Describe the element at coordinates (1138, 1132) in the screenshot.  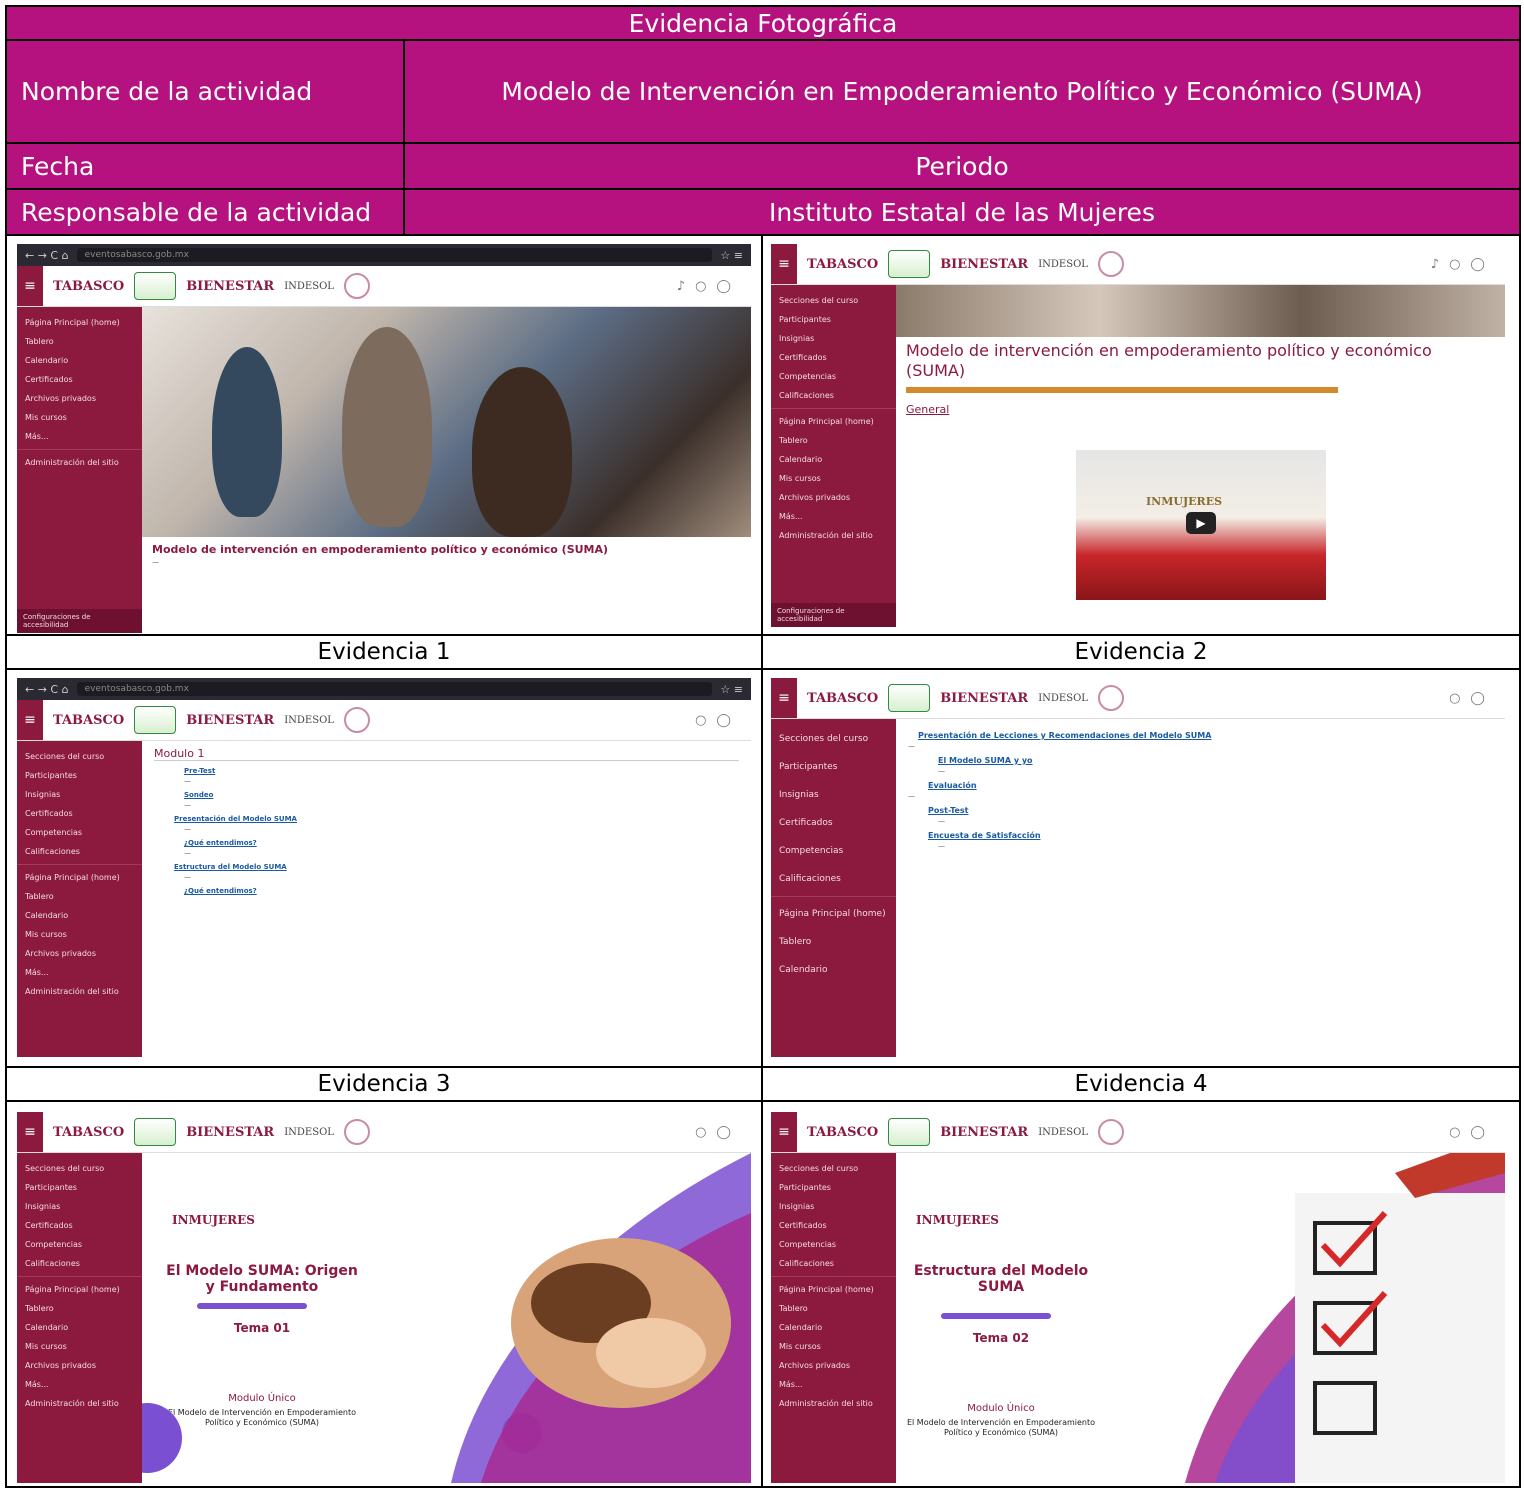
I see `site-header: ≡ TABASCO BIENESTAR INDESOL ○◯` at that location.